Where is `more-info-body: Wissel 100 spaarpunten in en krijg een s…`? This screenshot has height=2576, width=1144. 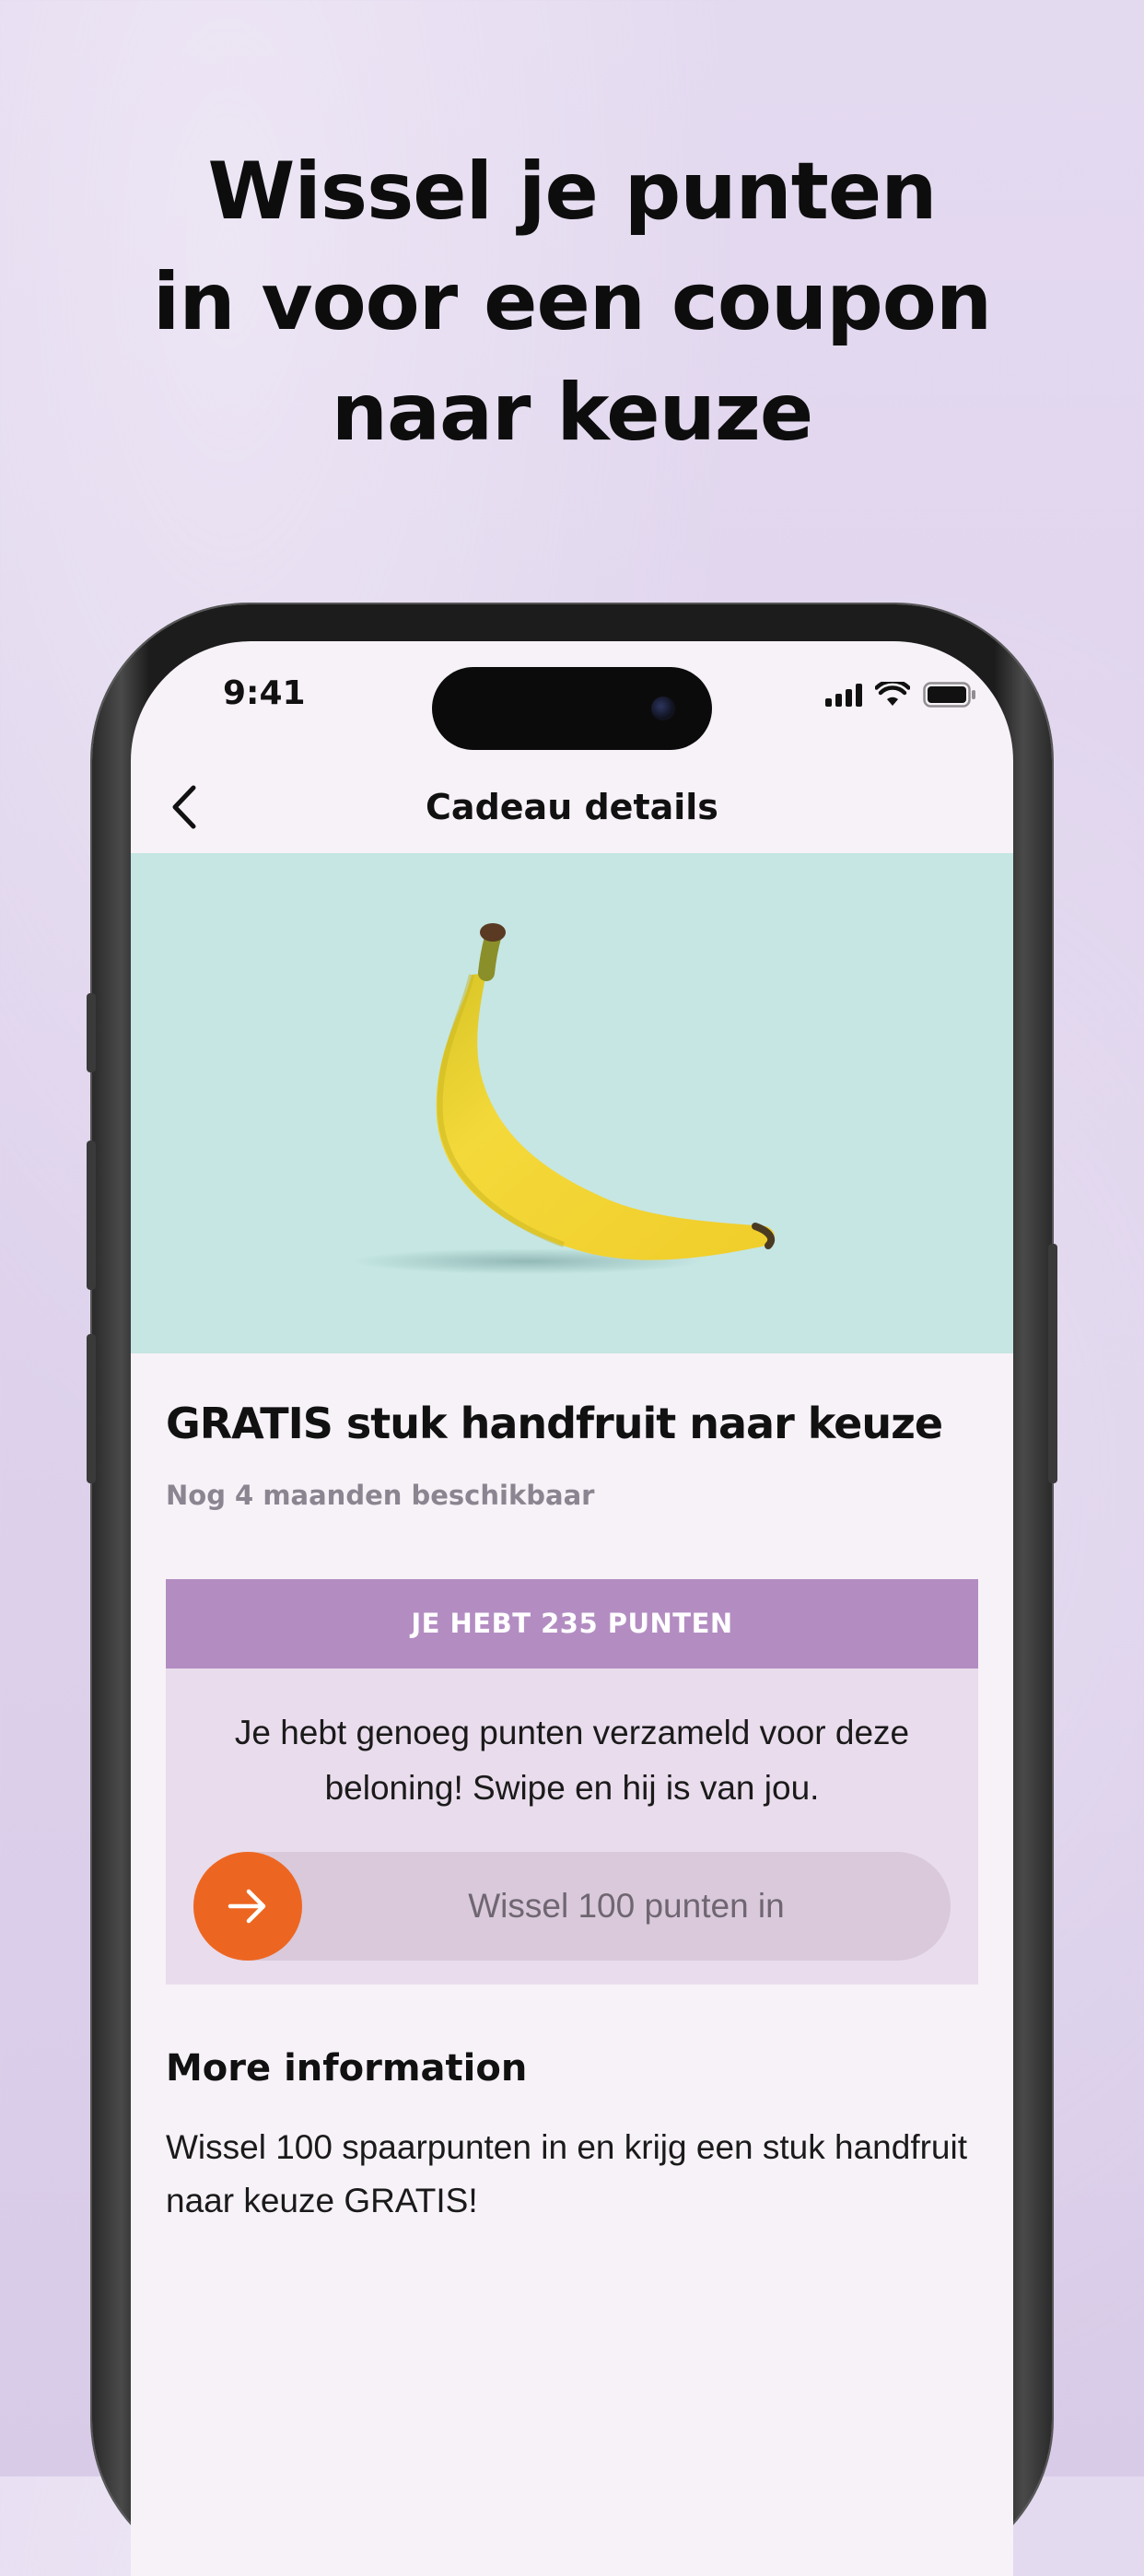
more-info-body: Wissel 100 spaarpunten in en krijg een s… is located at coordinates (567, 2173).